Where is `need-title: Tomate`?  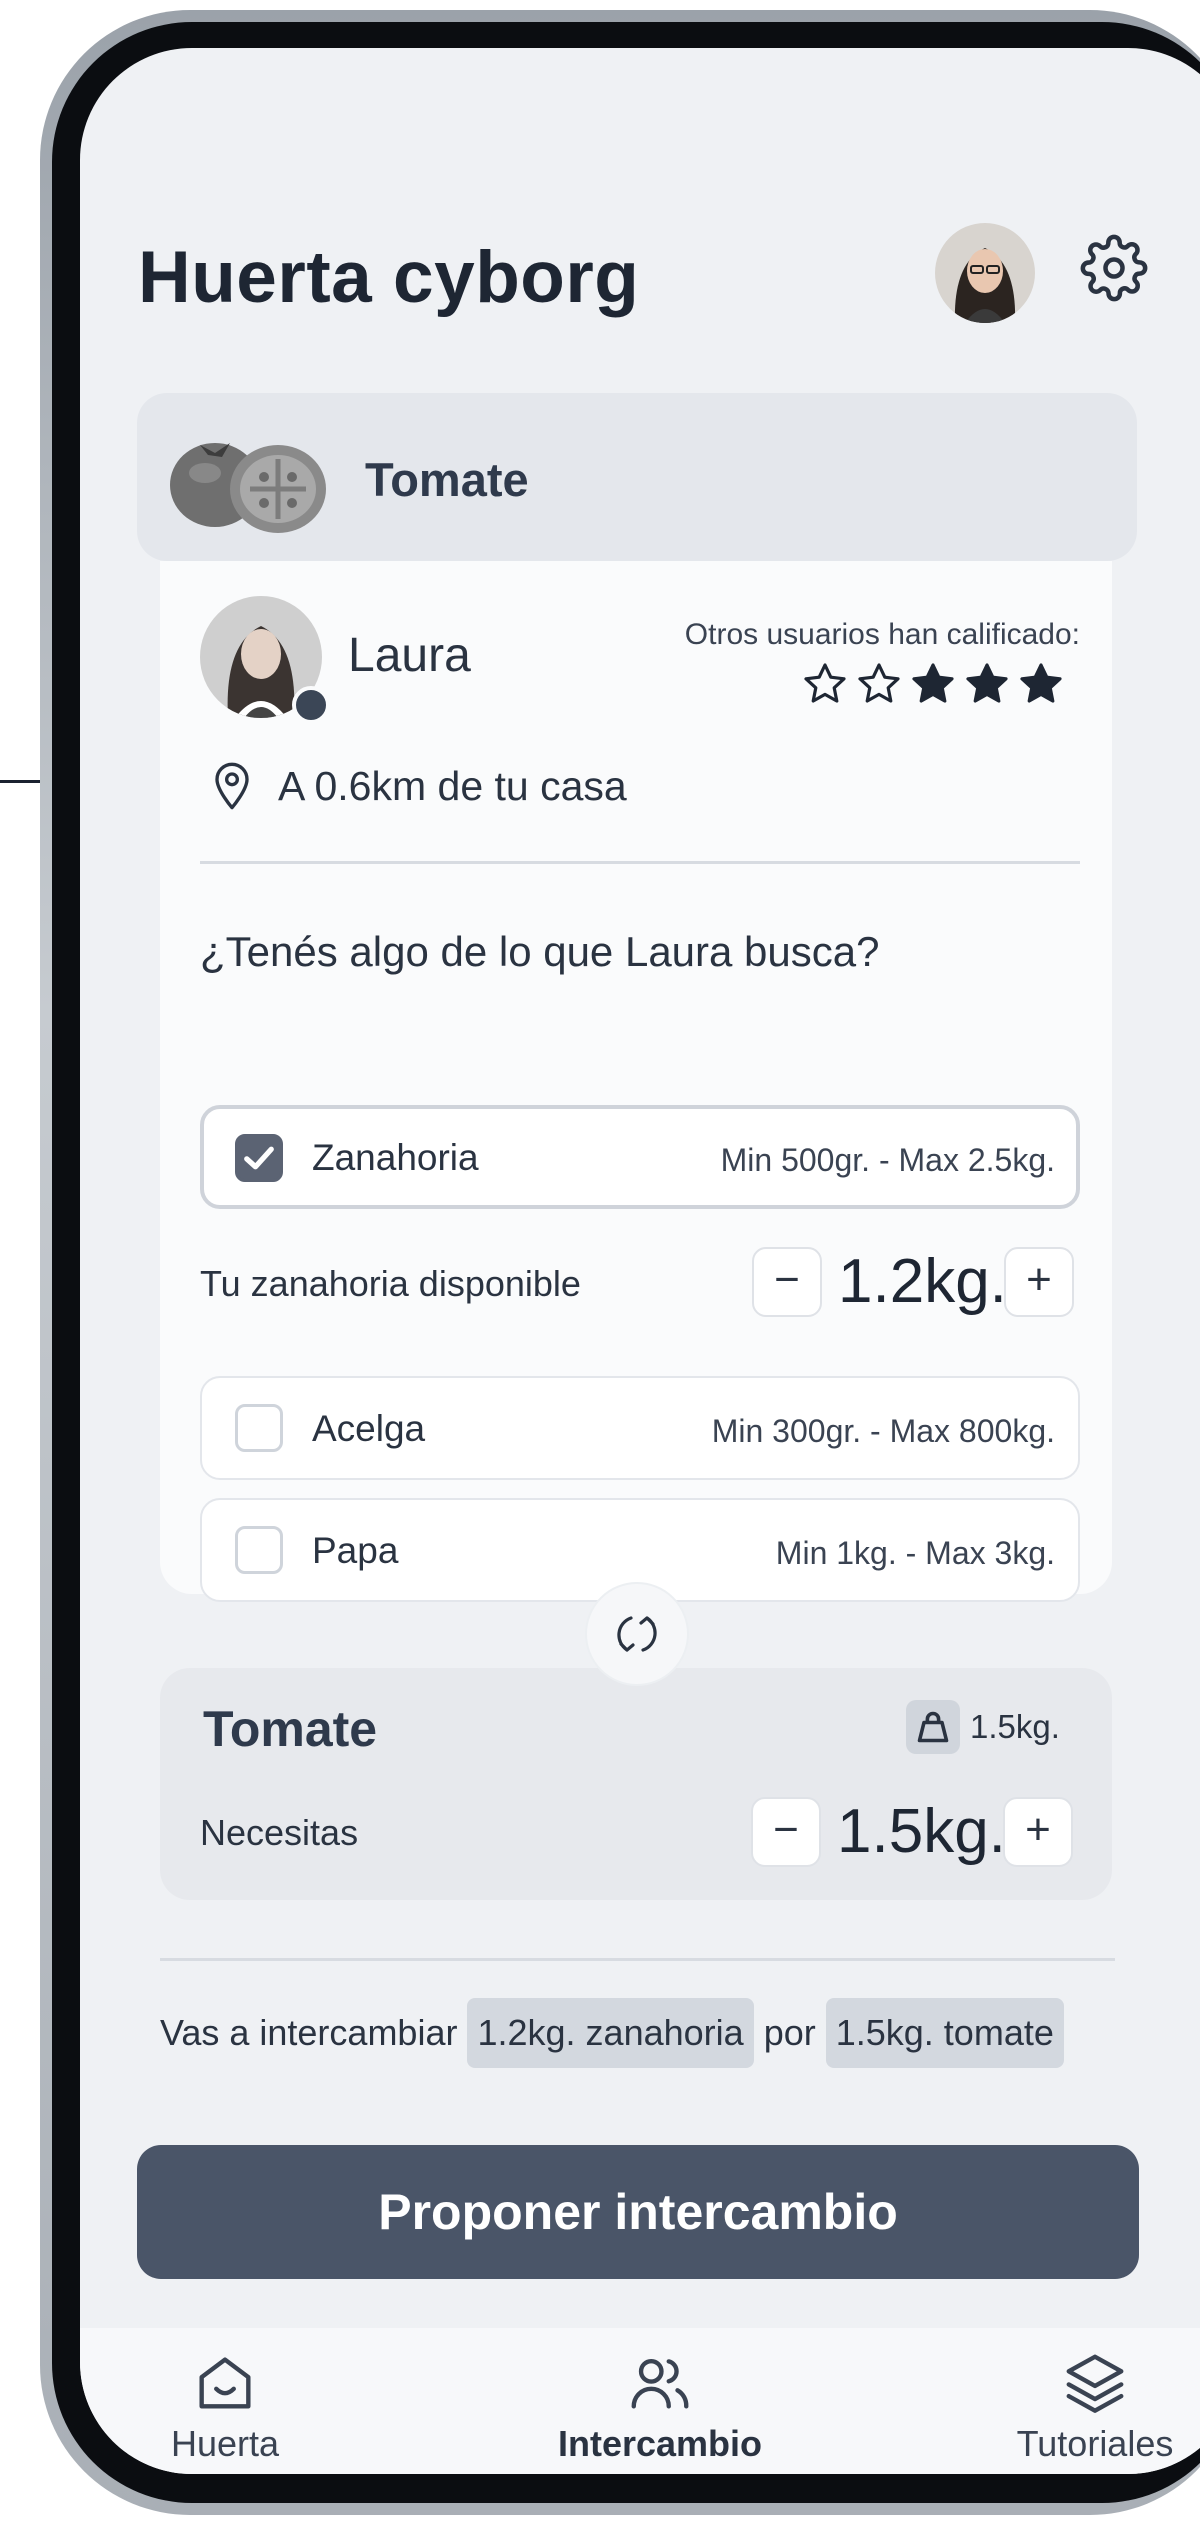
need-title: Tomate is located at coordinates (290, 1729).